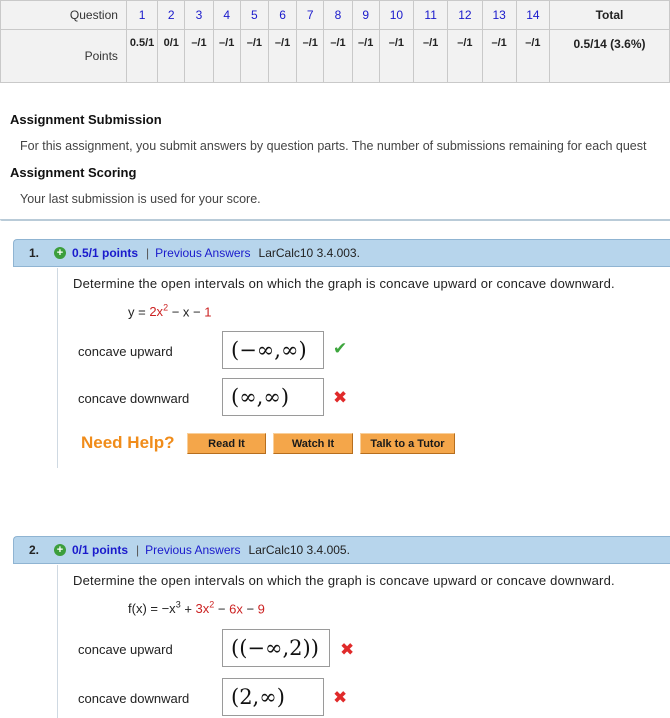  I want to click on section-divider, so click(335, 220).